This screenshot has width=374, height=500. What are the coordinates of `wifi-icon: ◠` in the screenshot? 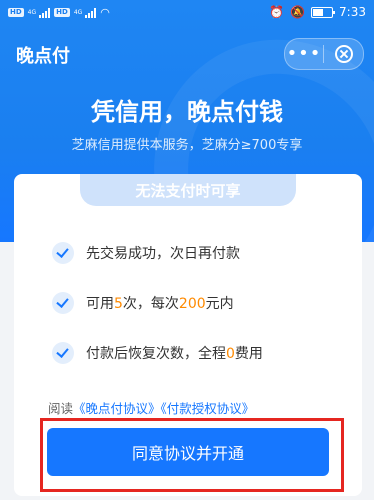 It's located at (105, 12).